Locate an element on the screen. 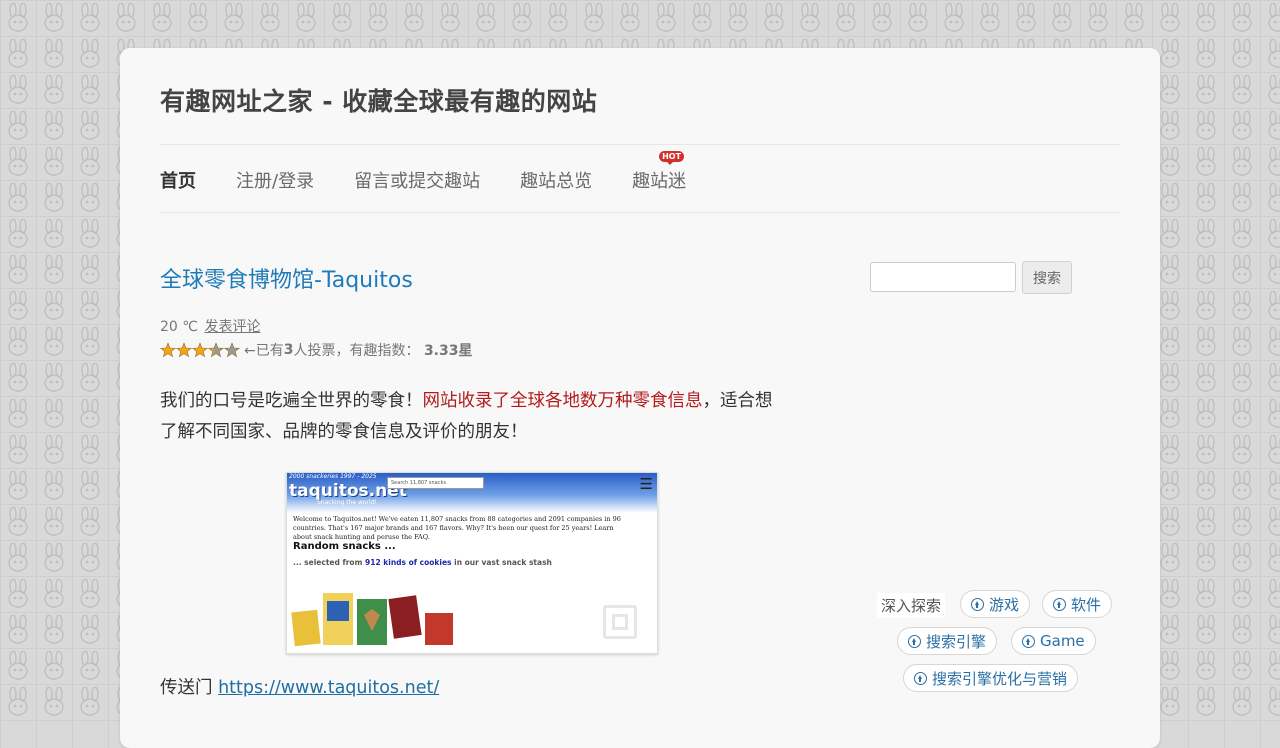  votes-prefix: ←已有 is located at coordinates (264, 350).